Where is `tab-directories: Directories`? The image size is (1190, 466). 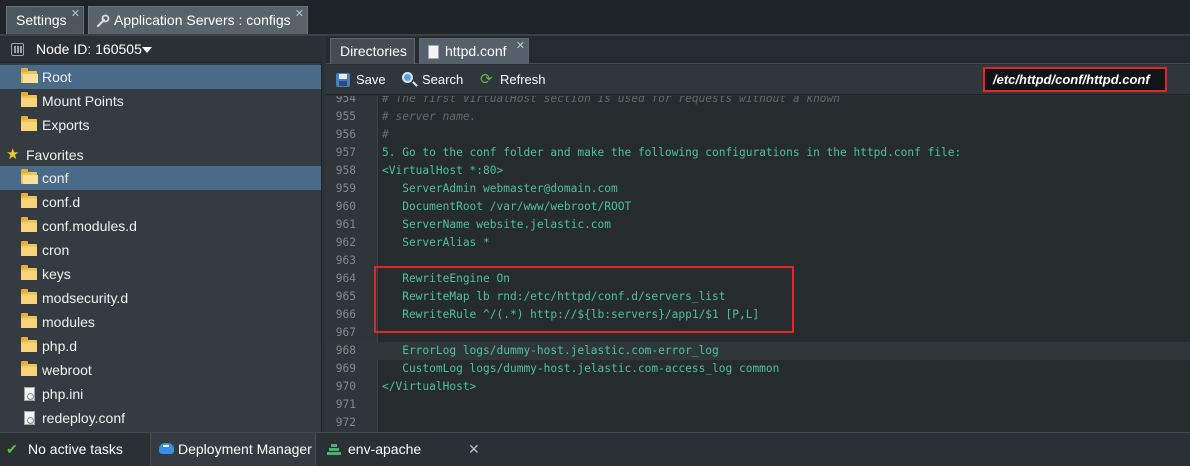 tab-directories: Directories is located at coordinates (372, 51).